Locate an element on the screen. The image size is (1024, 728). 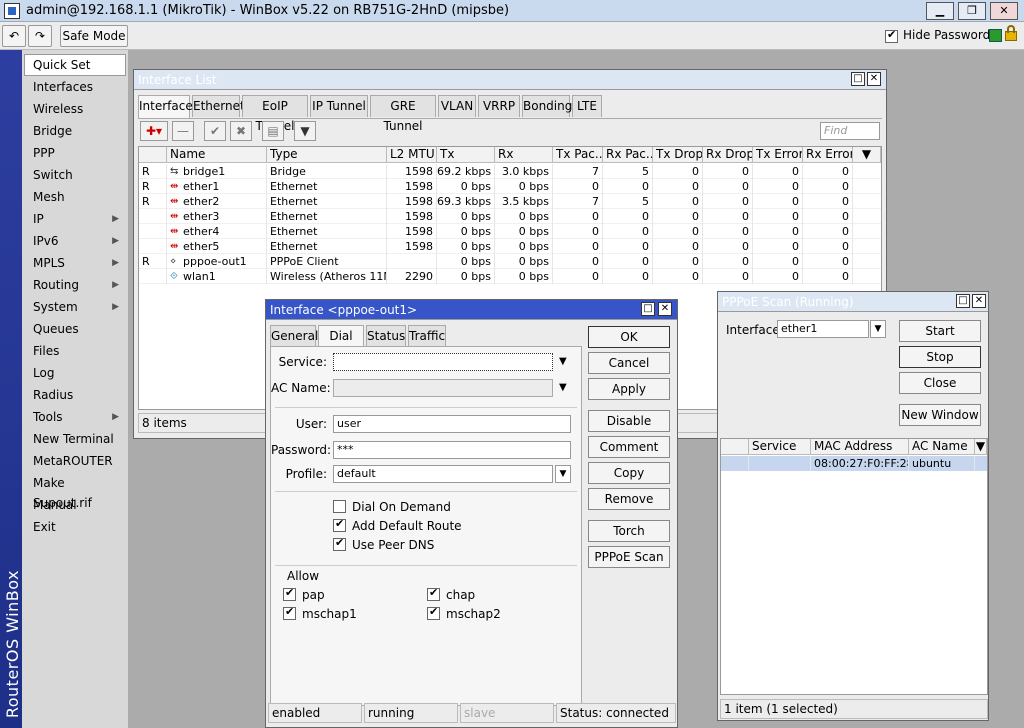
interface-list-titlebar: Interface List □ ✕ is located at coordinates (510, 80).